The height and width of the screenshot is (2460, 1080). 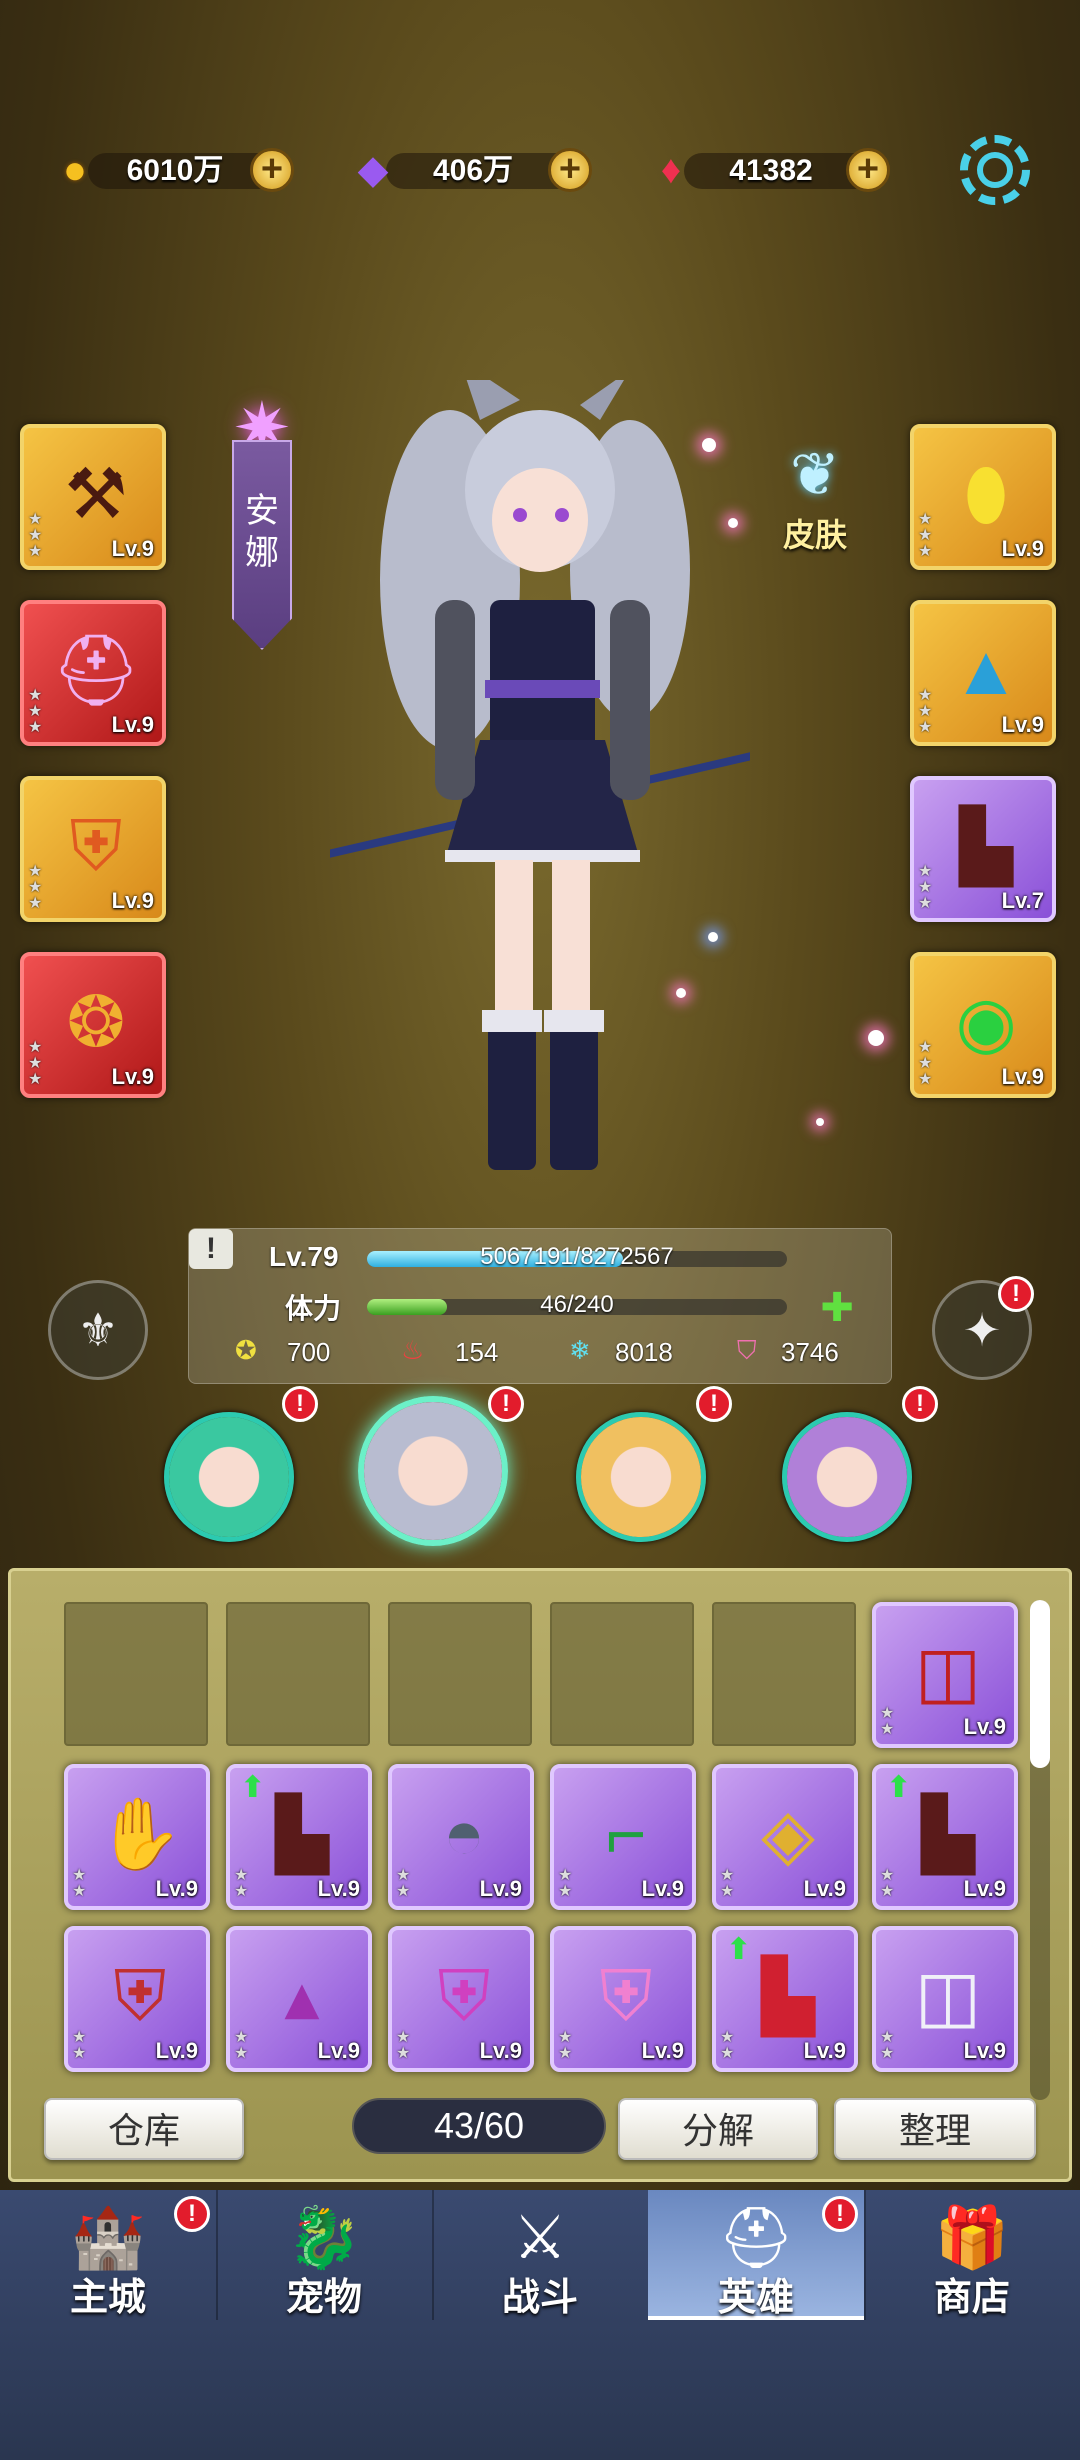 I want to click on hero-portrait-2-selected, so click(x=433, y=1471).